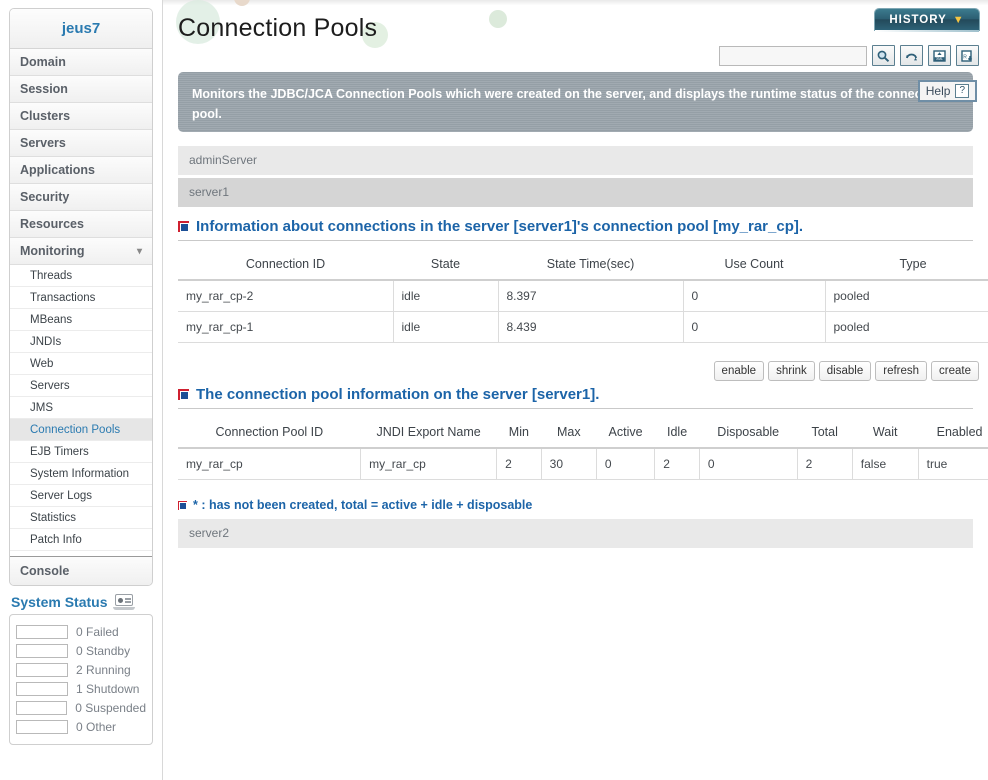 The width and height of the screenshot is (988, 780). What do you see at coordinates (575, 160) in the screenshot?
I see `server-row-adminserver: adminServer` at bounding box center [575, 160].